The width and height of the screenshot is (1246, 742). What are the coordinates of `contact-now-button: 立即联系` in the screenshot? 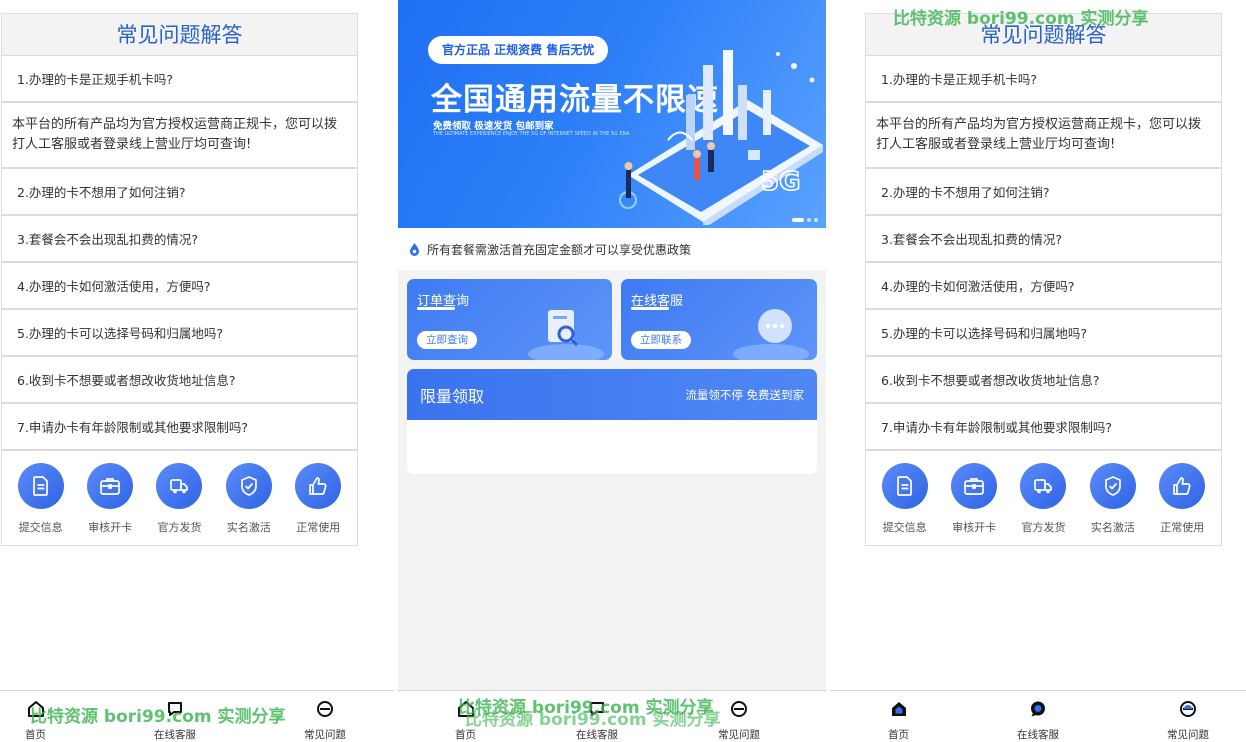 It's located at (661, 340).